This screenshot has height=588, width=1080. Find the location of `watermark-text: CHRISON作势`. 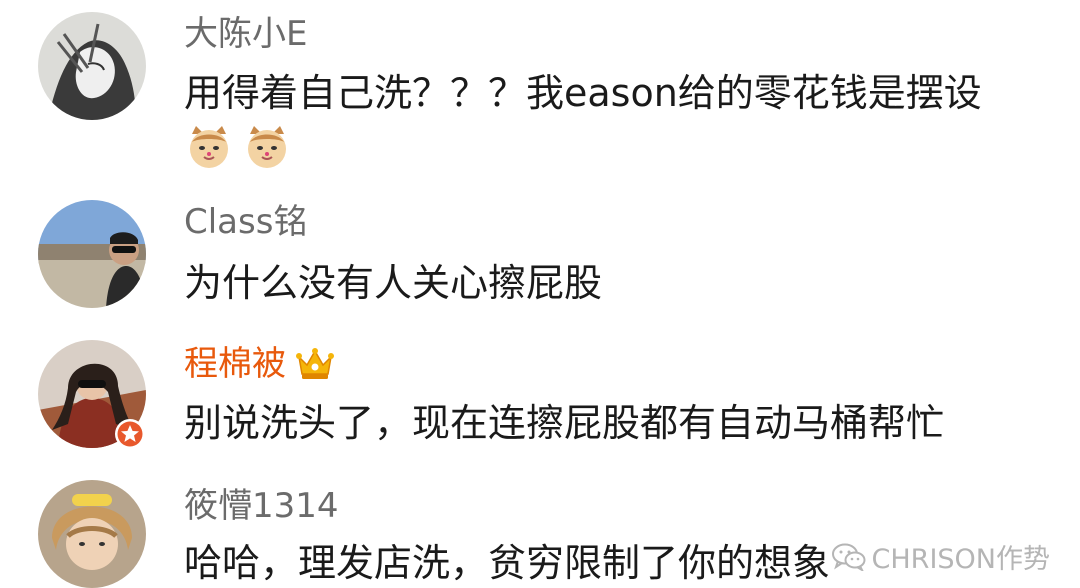

watermark-text: CHRISON作势 is located at coordinates (960, 559).